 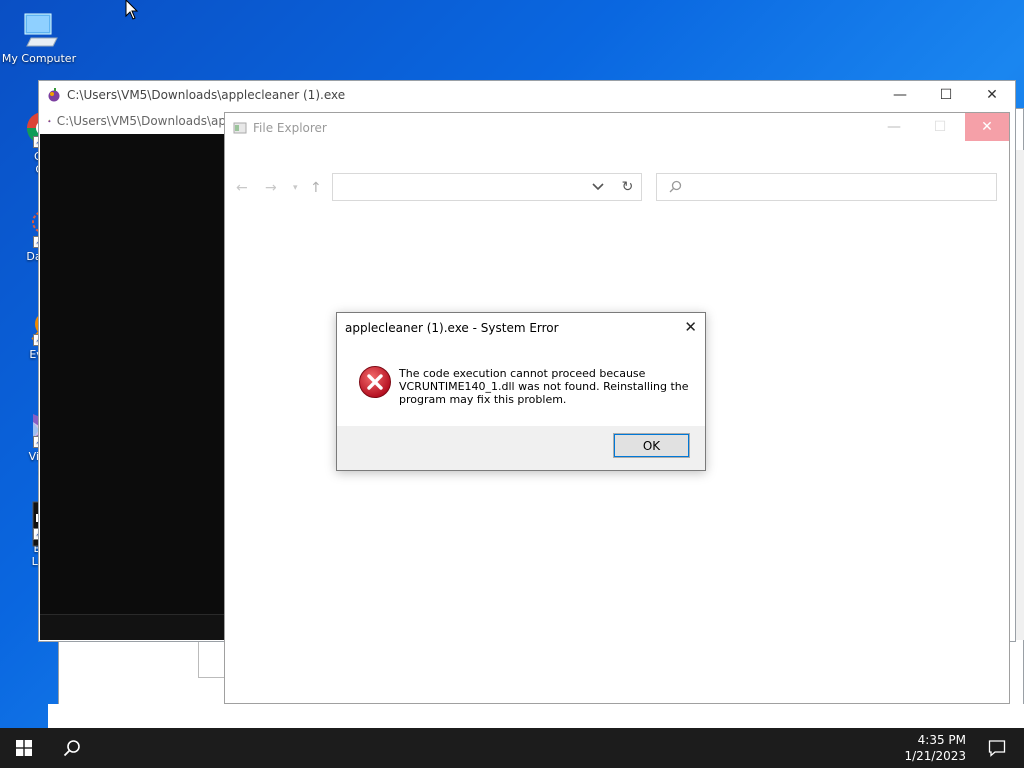 I want to click on back-arrow-icon: ←, so click(x=242, y=188).